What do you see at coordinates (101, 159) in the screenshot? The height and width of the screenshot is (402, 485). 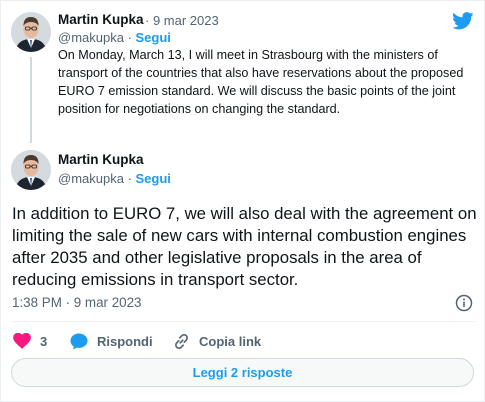 I see `main-author-name: Martin Kupka` at bounding box center [101, 159].